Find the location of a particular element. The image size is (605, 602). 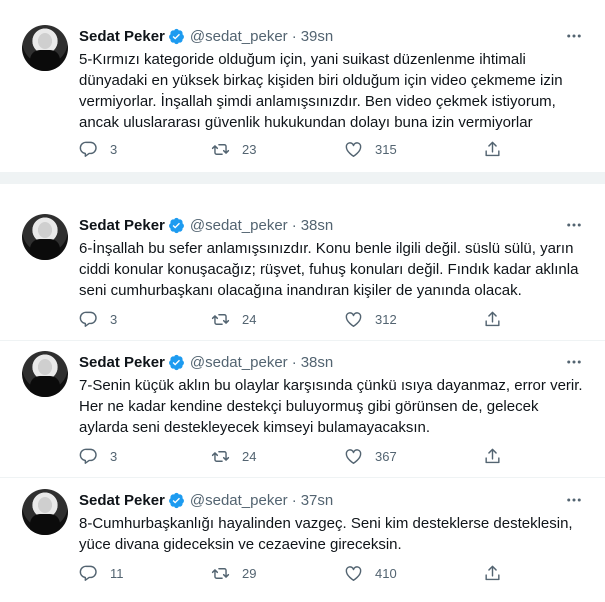

reply-button: 11 is located at coordinates (101, 573).